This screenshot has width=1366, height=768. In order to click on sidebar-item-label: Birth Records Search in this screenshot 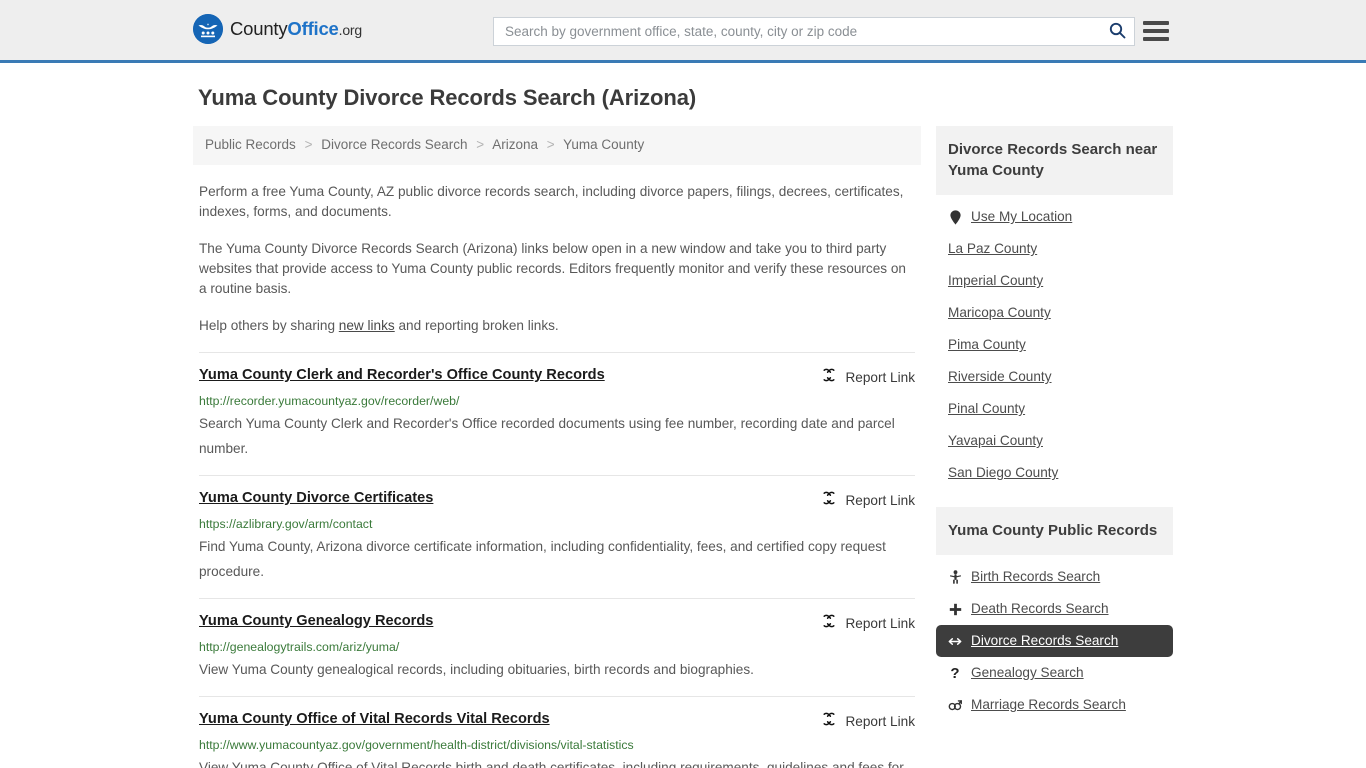, I will do `click(1036, 576)`.